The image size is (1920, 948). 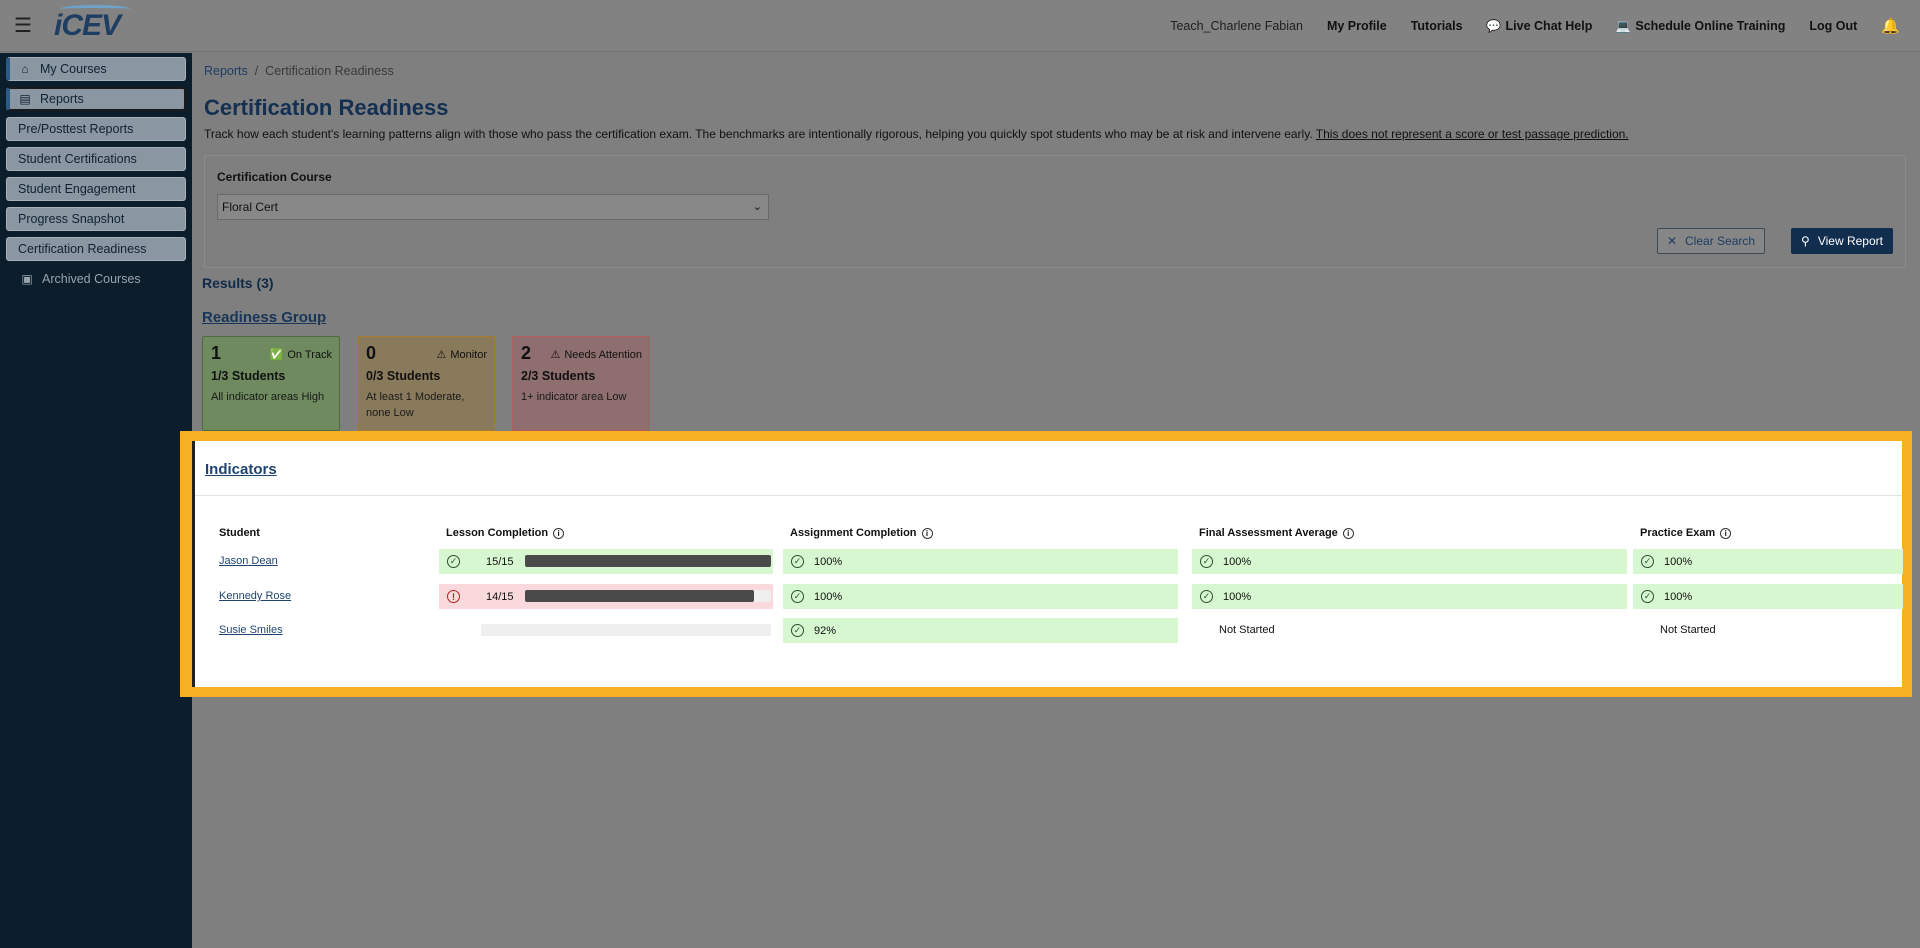 What do you see at coordinates (248, 376) in the screenshot?
I see `card-students: 1/3 Students` at bounding box center [248, 376].